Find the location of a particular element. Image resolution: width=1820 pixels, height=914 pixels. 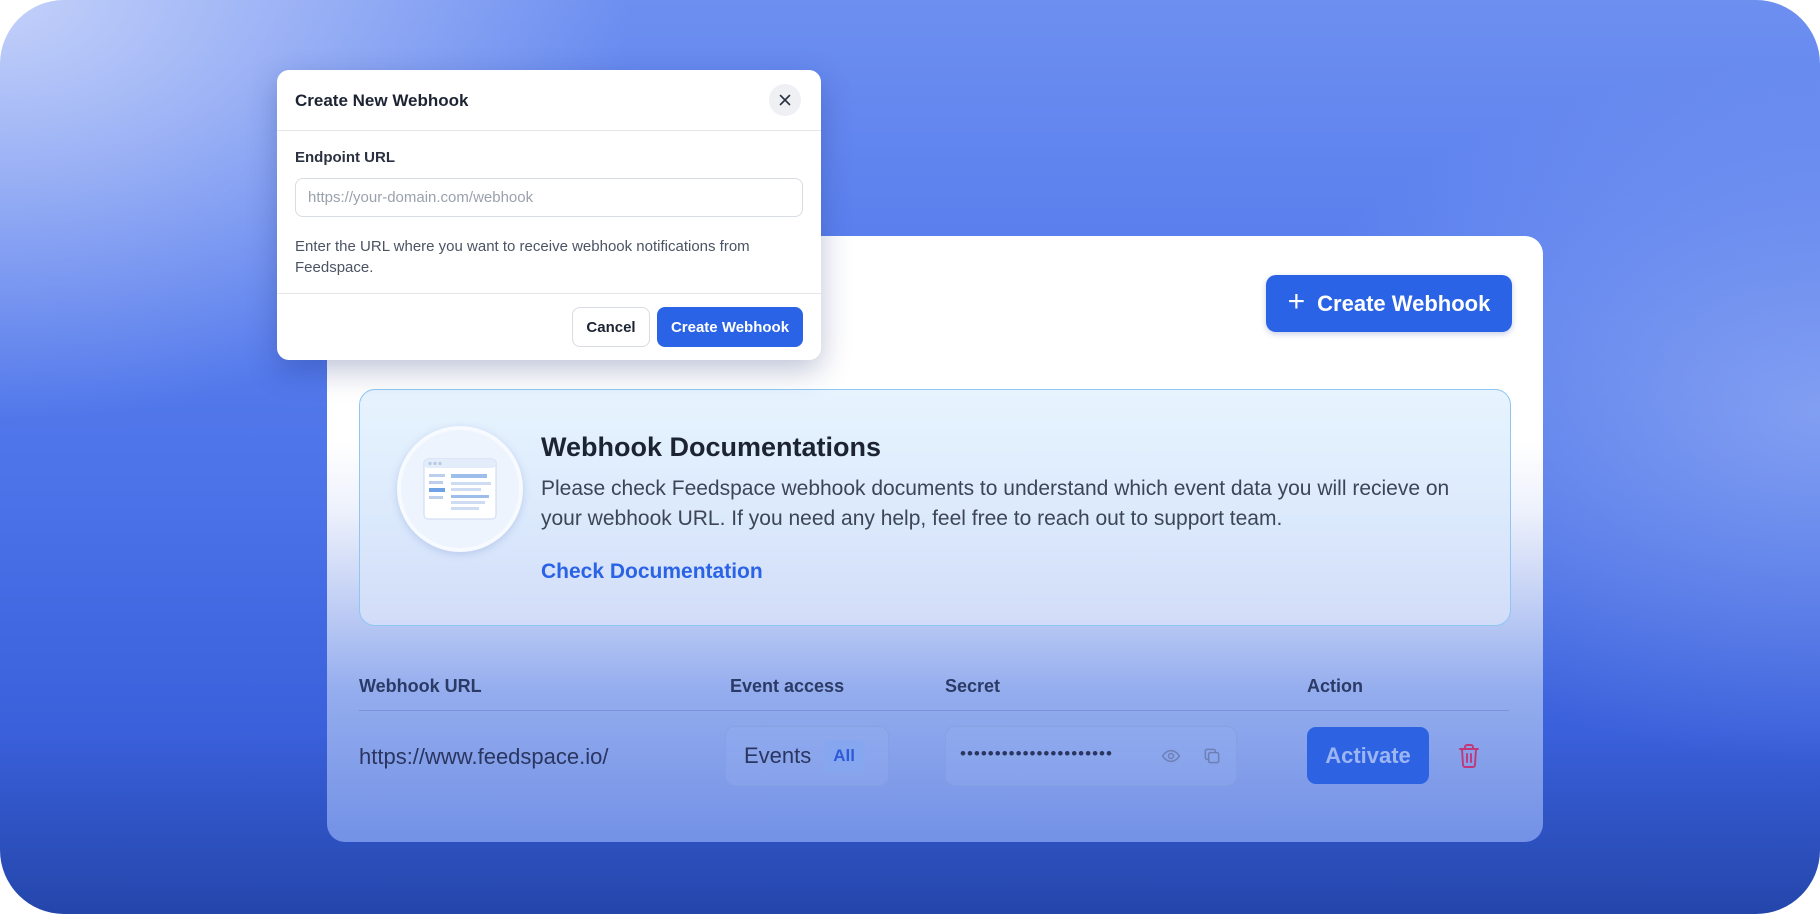

table-divider is located at coordinates (934, 710).